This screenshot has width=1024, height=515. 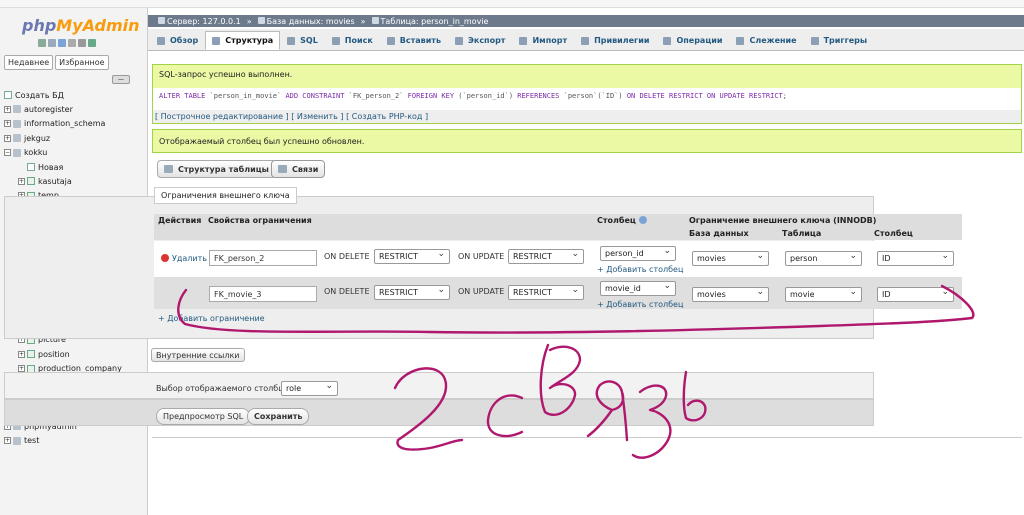 What do you see at coordinates (82, 181) in the screenshot?
I see `tree-table-item: + kasutaja` at bounding box center [82, 181].